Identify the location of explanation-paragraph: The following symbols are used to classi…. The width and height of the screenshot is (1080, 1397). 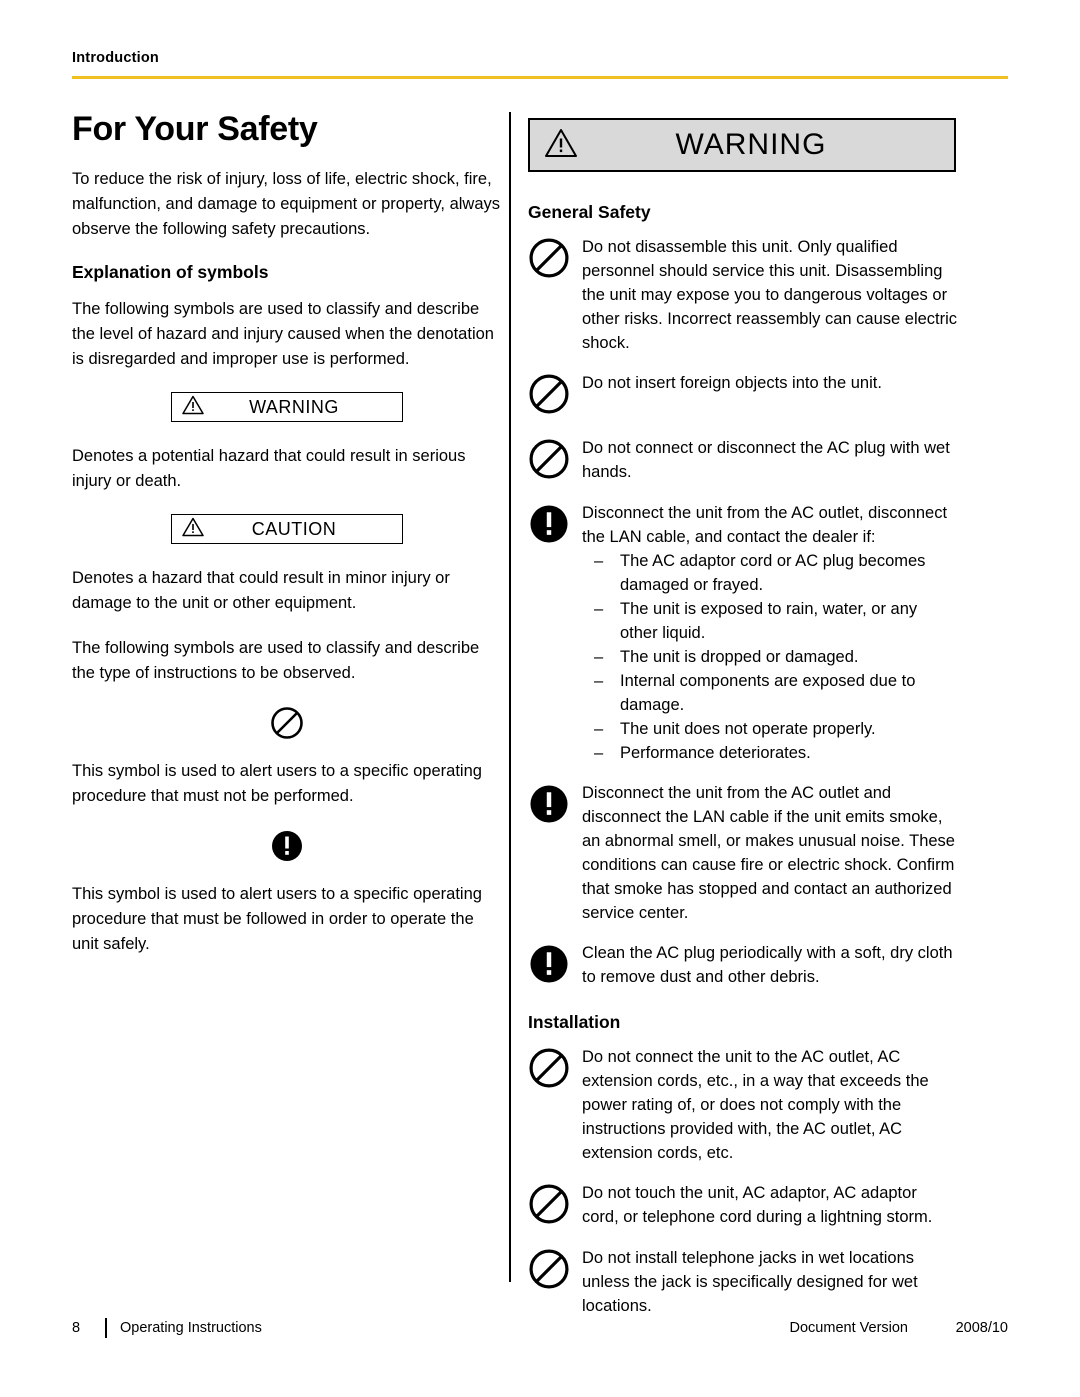
(283, 334).